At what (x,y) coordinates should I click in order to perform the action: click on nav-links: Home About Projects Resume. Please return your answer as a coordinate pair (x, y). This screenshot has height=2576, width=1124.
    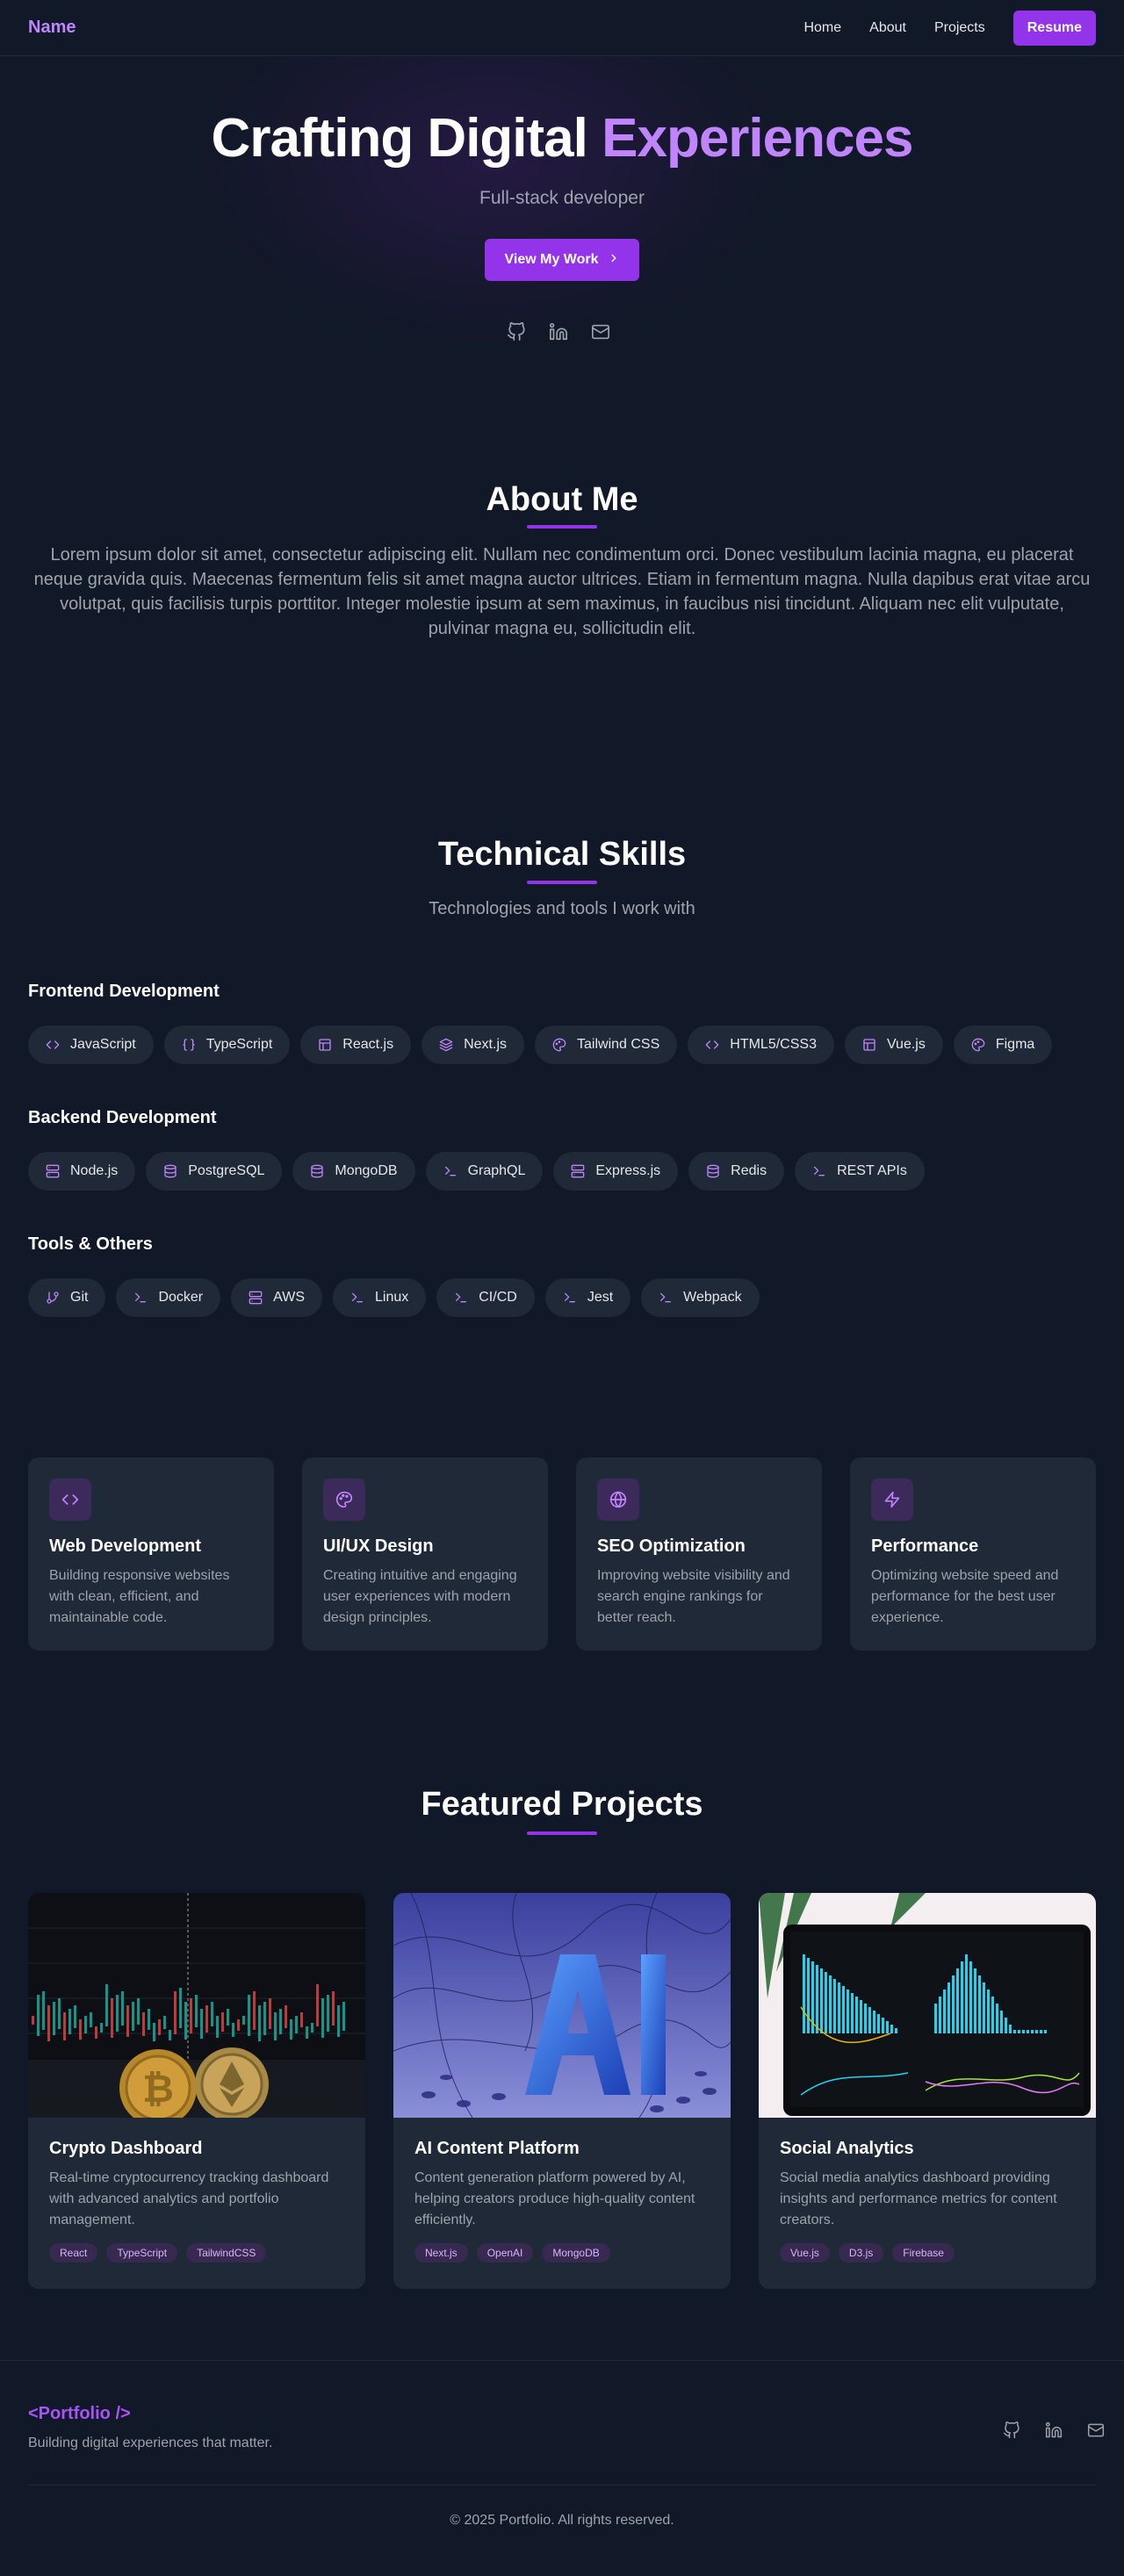
    Looking at the image, I should click on (949, 28).